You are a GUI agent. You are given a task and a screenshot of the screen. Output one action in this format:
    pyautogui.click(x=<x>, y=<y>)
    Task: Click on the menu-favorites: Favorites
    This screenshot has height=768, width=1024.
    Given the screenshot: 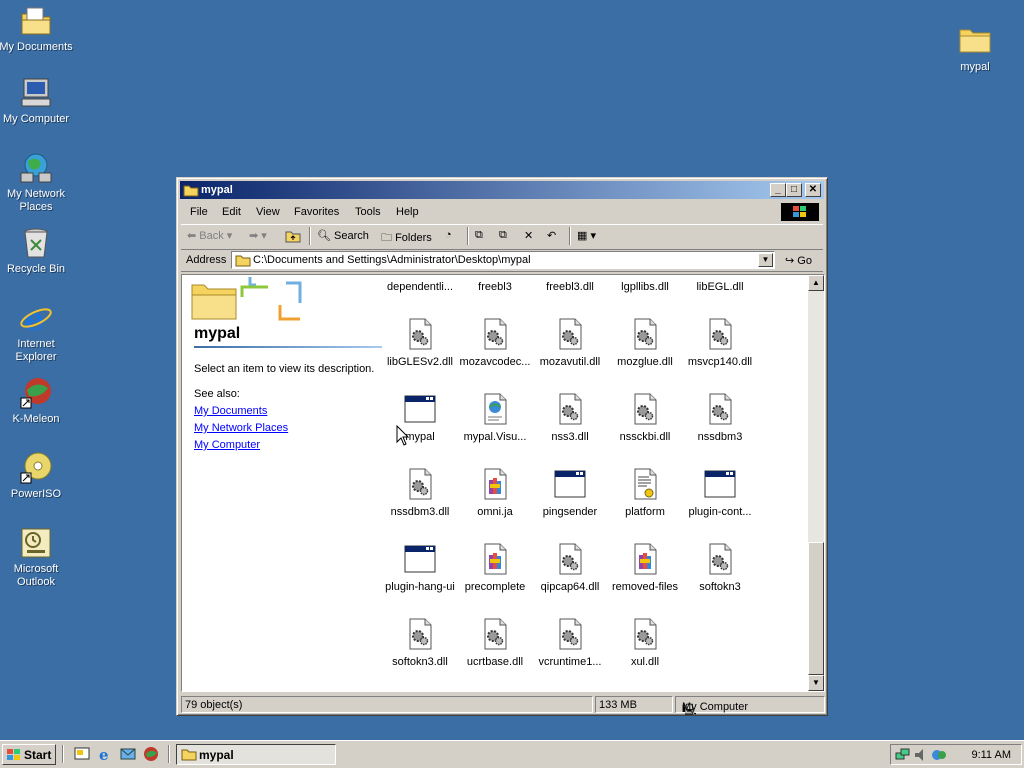 What is the action you would take?
    pyautogui.click(x=316, y=212)
    